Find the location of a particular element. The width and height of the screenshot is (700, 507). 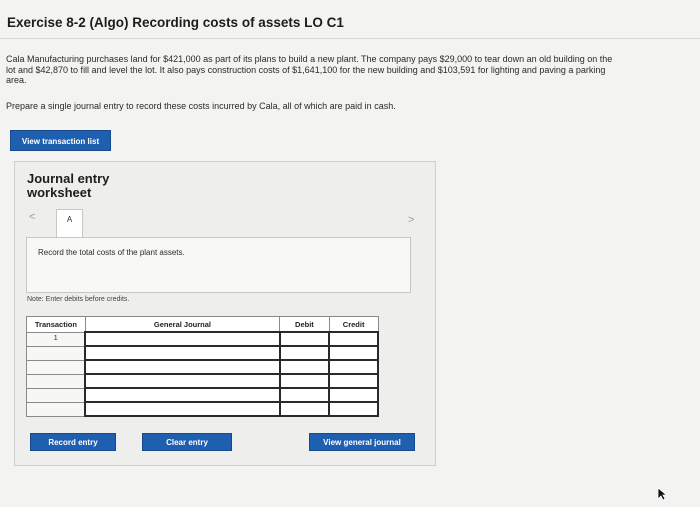

col-credit: Credit is located at coordinates (353, 324).